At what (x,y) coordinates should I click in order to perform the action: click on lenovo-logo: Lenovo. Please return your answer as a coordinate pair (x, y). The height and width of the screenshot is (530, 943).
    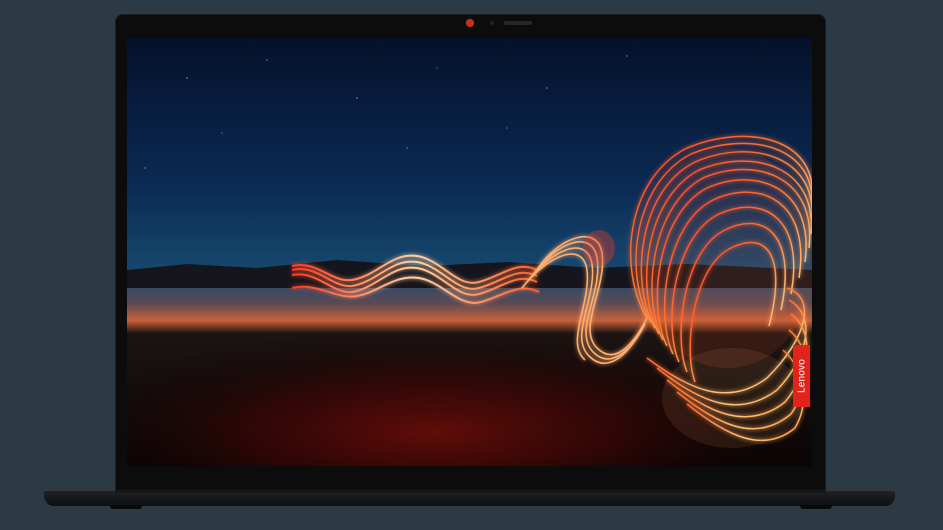
    Looking at the image, I should click on (801, 376).